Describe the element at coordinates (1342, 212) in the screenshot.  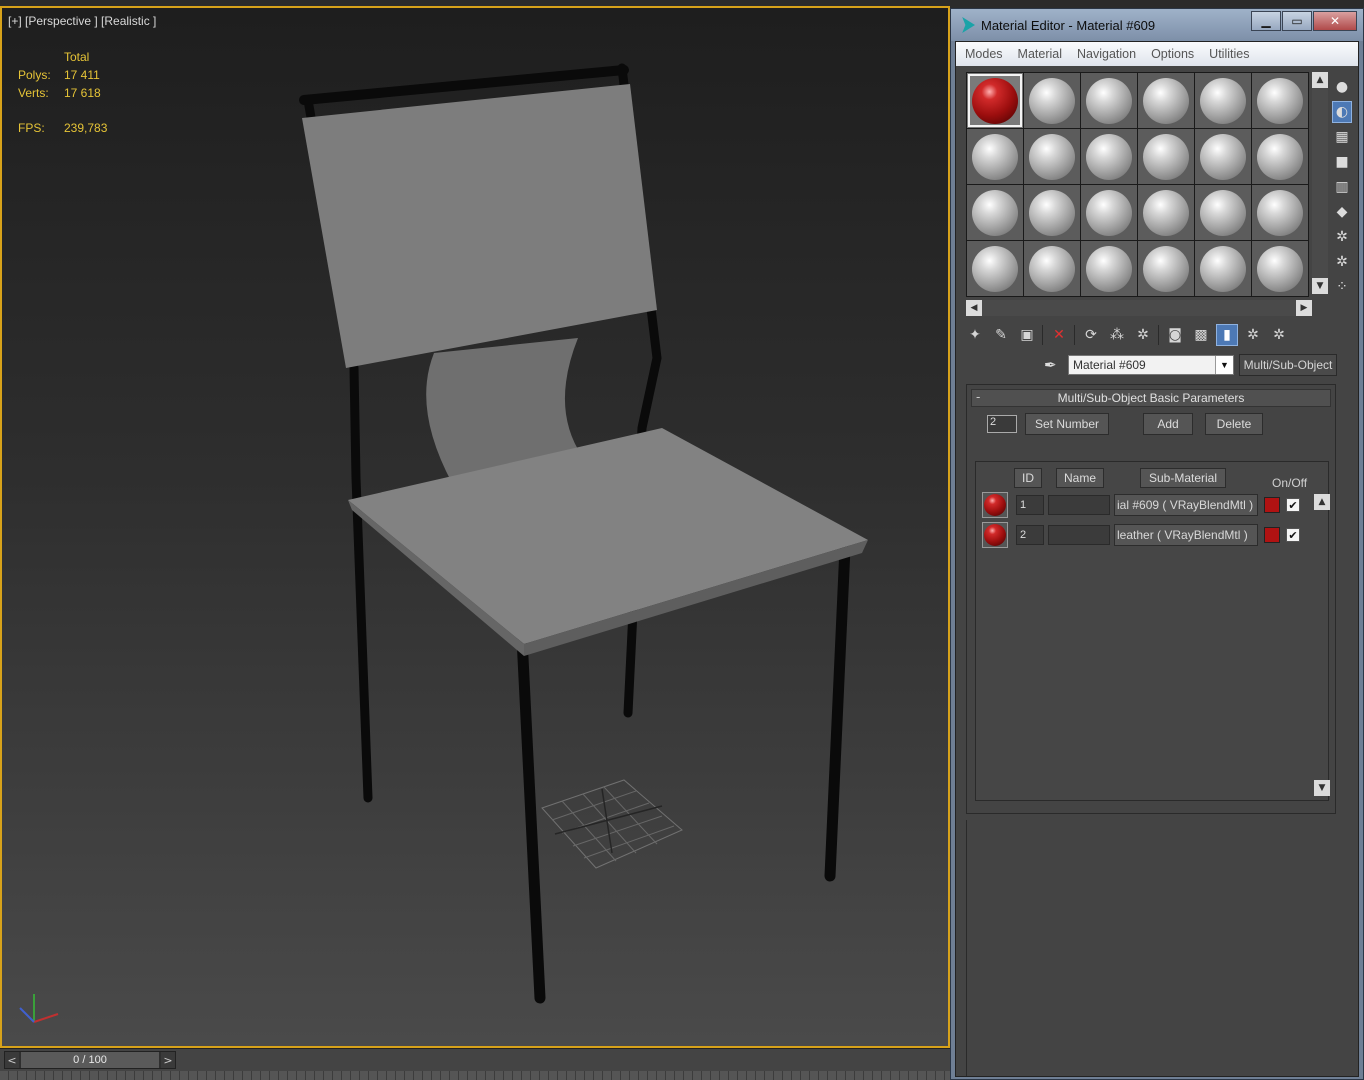
I see `make-preview-icon: ◆` at that location.